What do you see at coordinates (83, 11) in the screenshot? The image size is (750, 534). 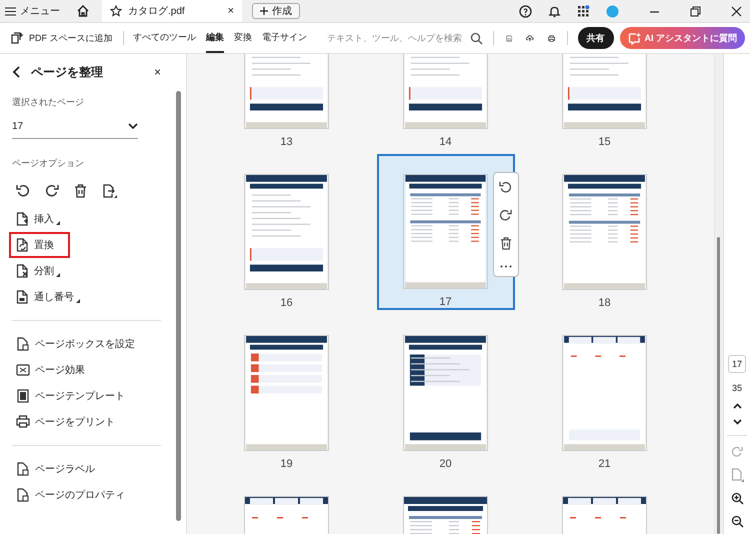 I see `home-icon` at bounding box center [83, 11].